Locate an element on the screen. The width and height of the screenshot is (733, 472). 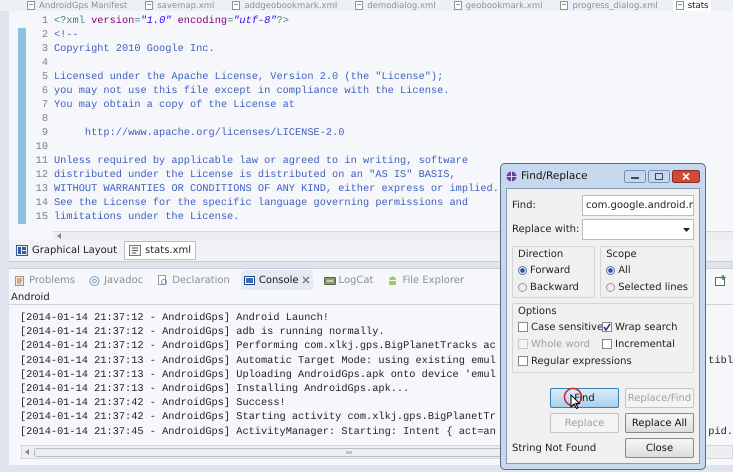
clipboard-icon is located at coordinates (20, 280).